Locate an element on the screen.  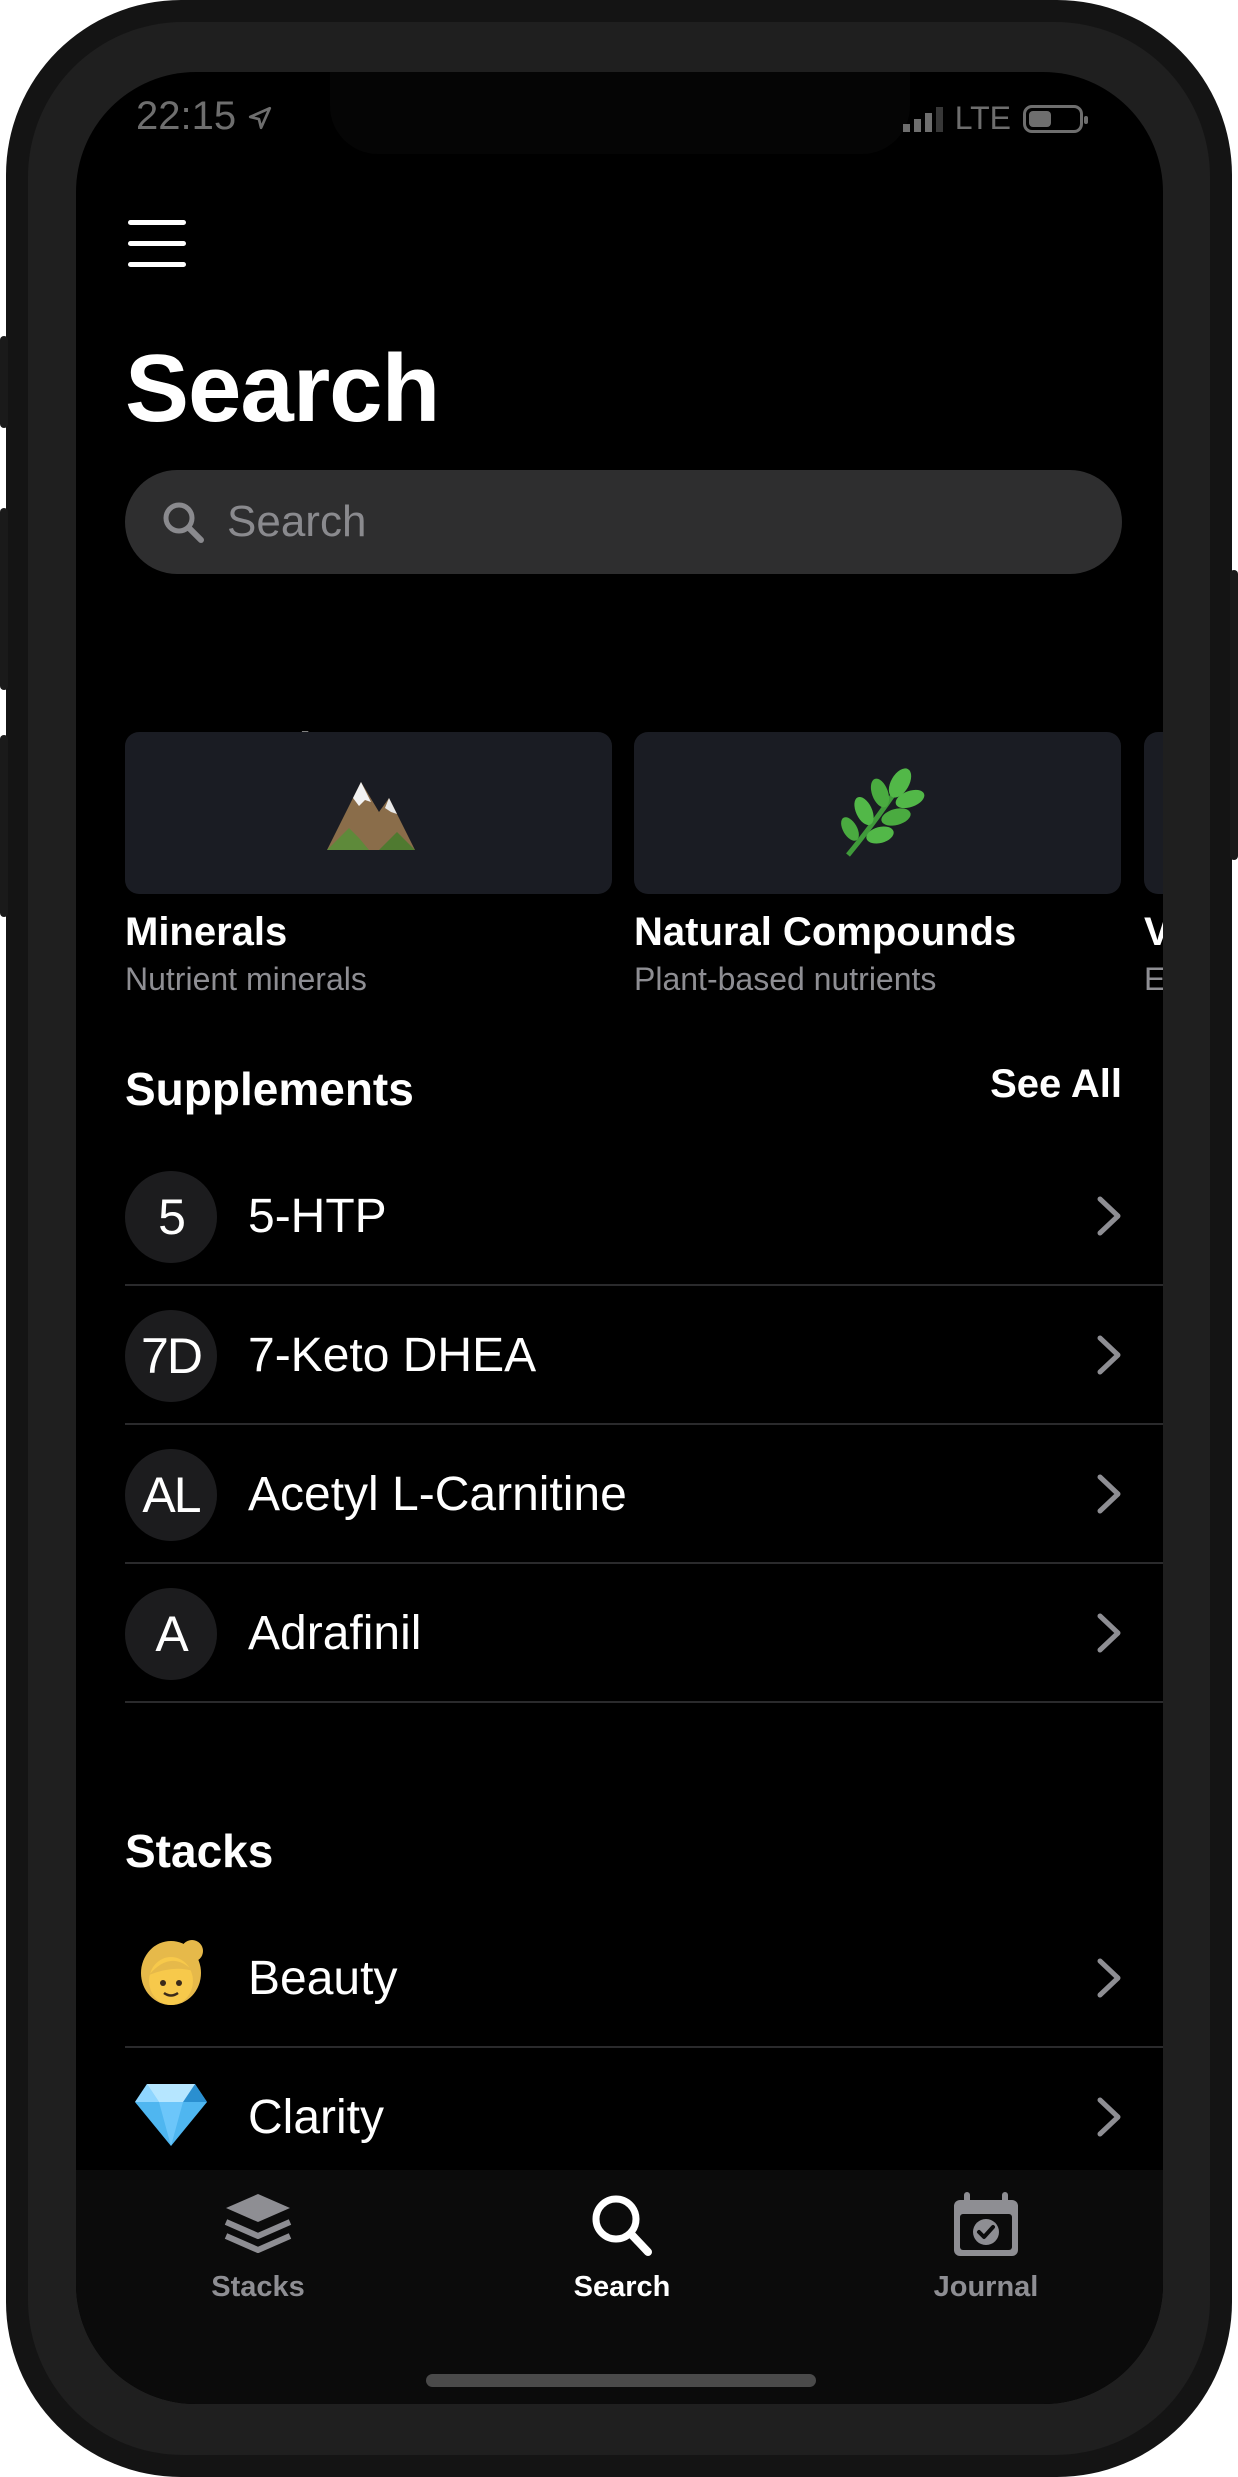
tab-stacks: Stacks is located at coordinates (258, 2247).